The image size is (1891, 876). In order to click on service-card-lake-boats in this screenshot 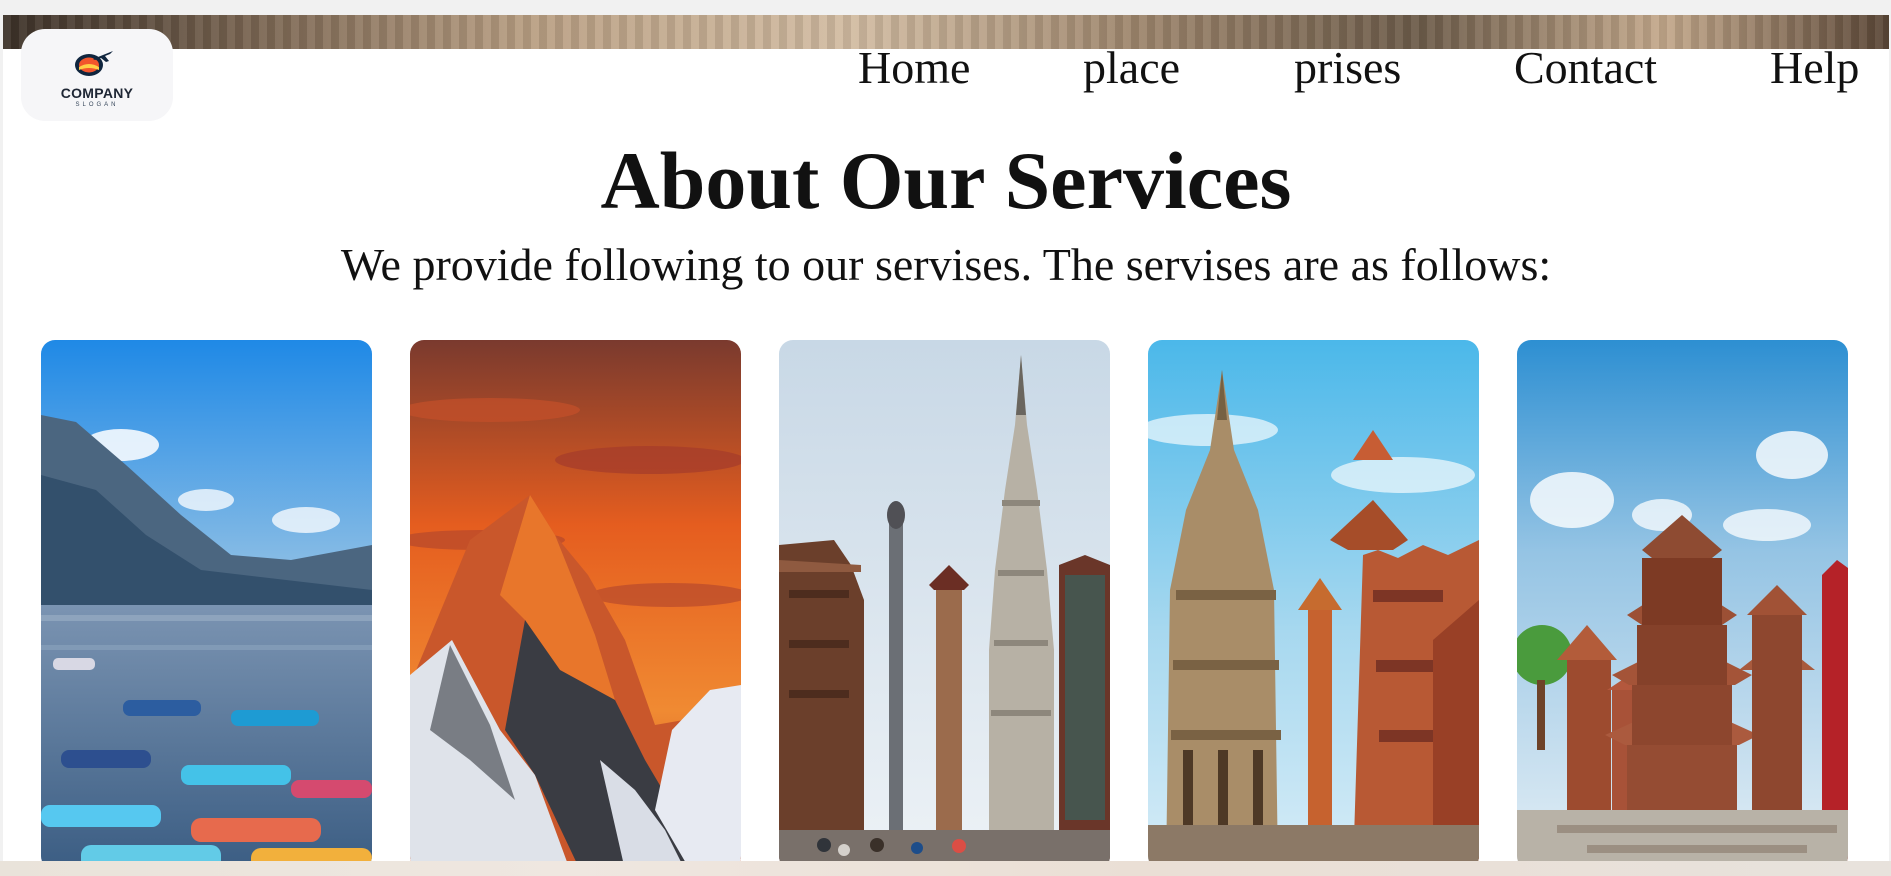, I will do `click(206, 600)`.